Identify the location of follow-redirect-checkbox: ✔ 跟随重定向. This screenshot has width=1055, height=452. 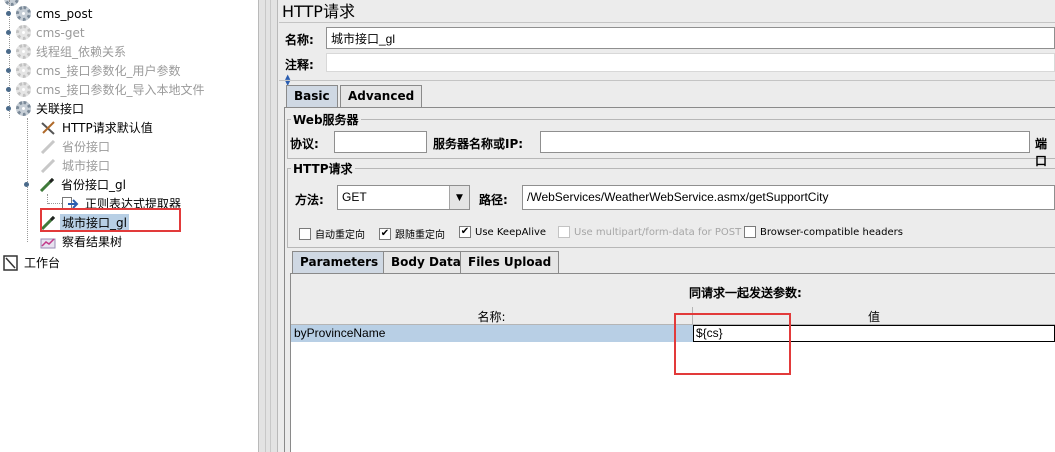
(412, 233).